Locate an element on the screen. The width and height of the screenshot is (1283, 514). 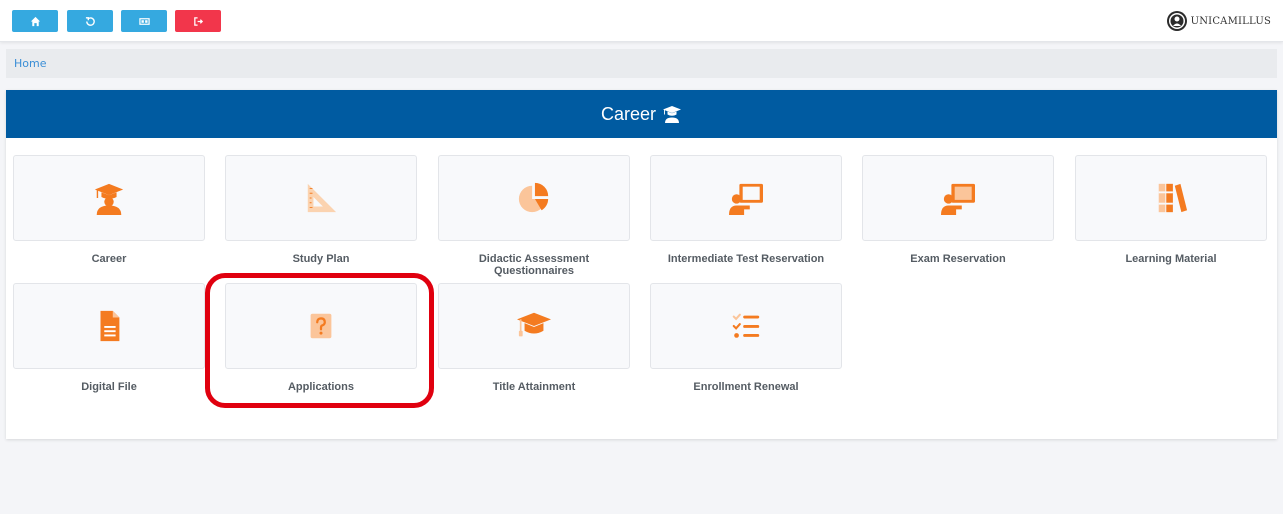
tile-title-attainment is located at coordinates (534, 326).